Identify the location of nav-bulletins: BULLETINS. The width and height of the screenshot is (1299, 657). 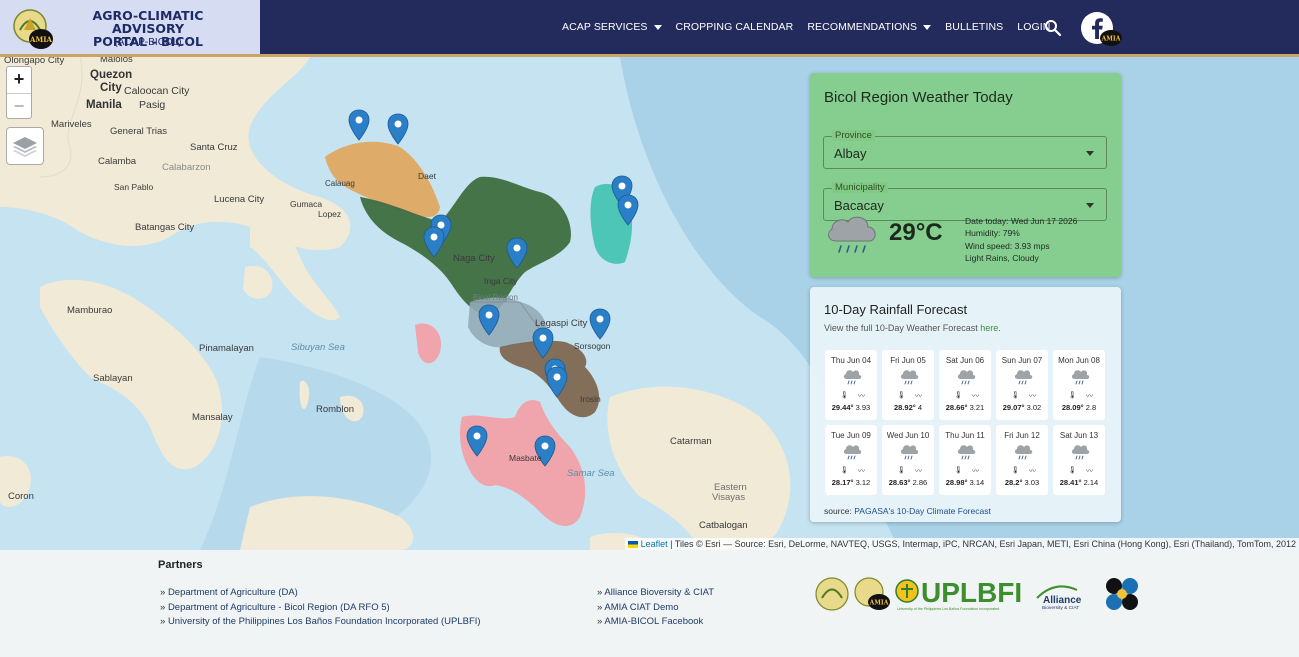
(974, 27).